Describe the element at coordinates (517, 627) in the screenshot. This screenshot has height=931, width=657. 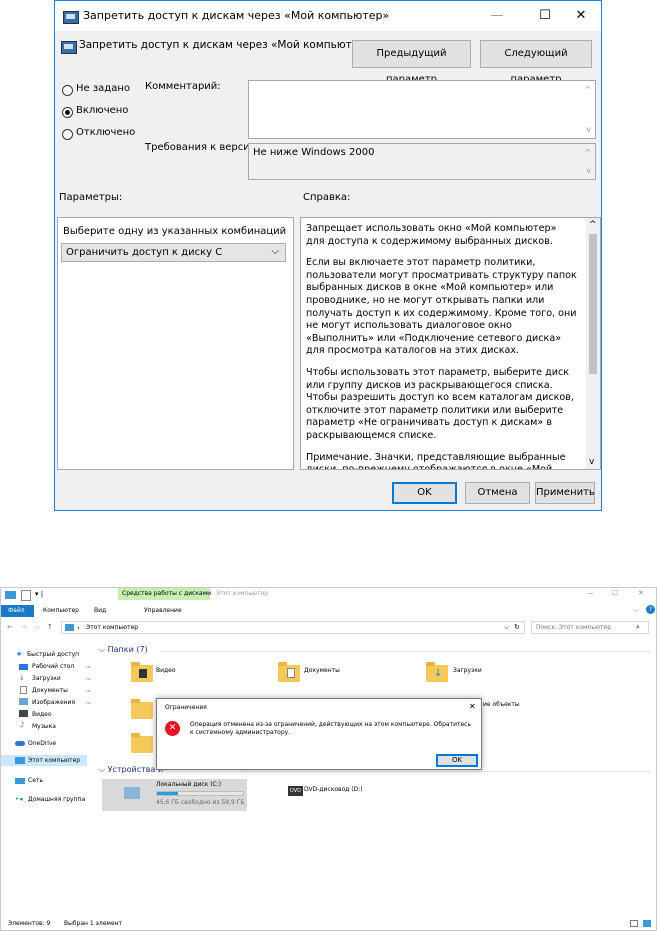
I see `refresh-icon: ↻` at that location.